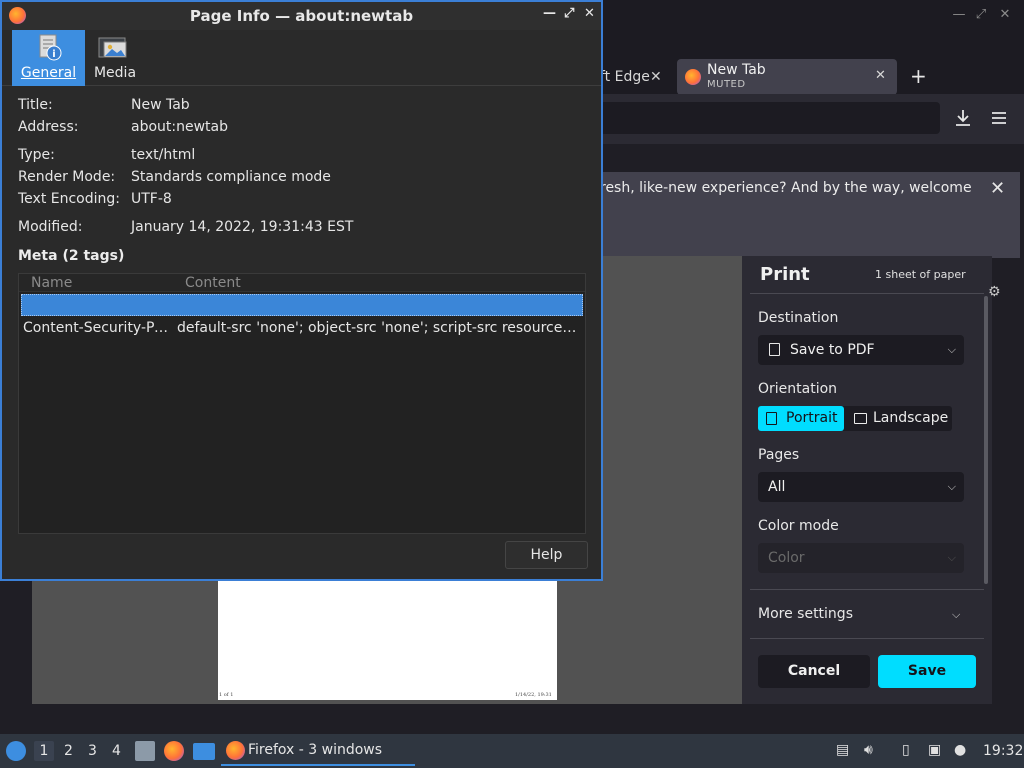  I want to click on portrait-toggle: Portrait, so click(801, 418).